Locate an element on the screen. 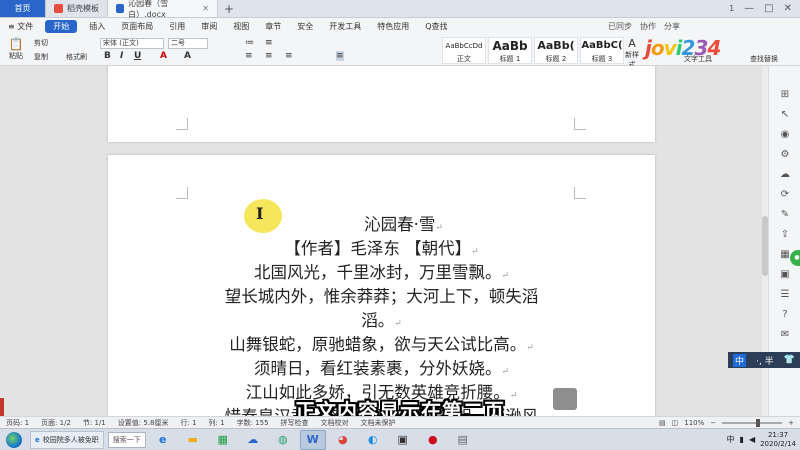  bold-button: B is located at coordinates (107, 56).